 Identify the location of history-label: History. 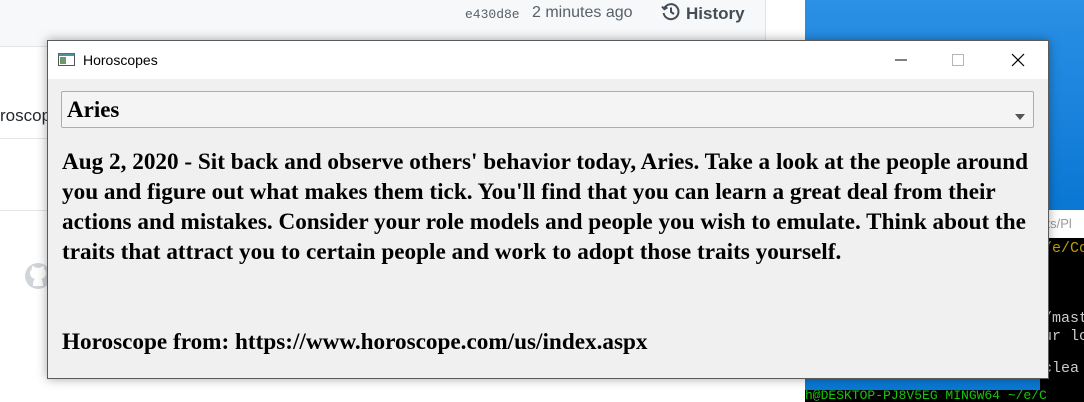
(715, 13).